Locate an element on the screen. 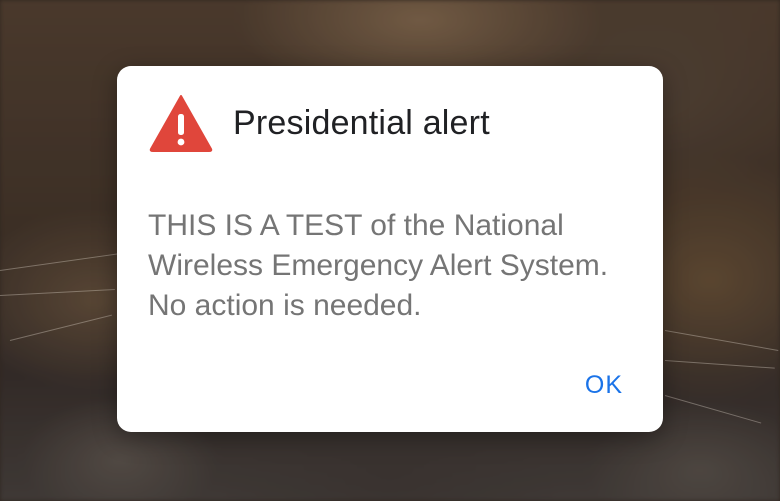  alert-title: Presidential alert is located at coordinates (361, 122).